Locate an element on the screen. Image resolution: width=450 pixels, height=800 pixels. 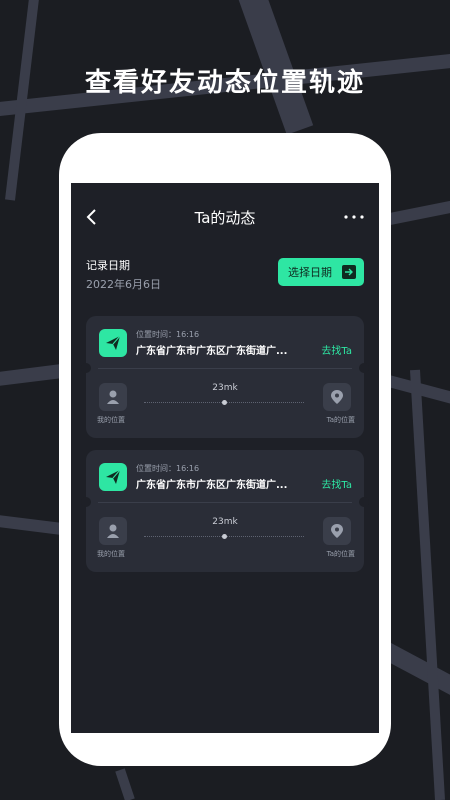
more-dots-icon is located at coordinates (354, 217).